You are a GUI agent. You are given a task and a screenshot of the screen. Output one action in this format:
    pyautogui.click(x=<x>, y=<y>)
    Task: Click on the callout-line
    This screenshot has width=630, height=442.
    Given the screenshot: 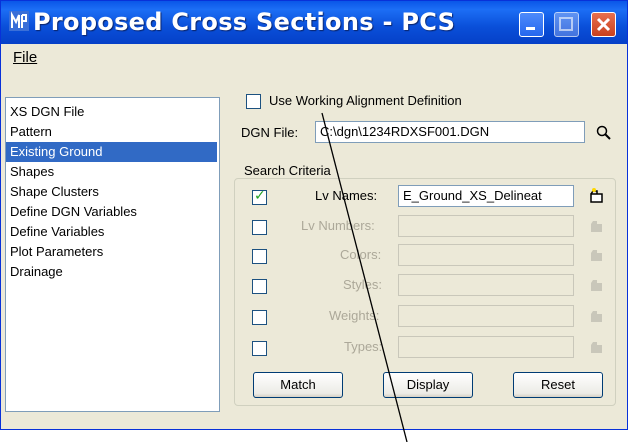 What is the action you would take?
    pyautogui.click(x=364, y=277)
    